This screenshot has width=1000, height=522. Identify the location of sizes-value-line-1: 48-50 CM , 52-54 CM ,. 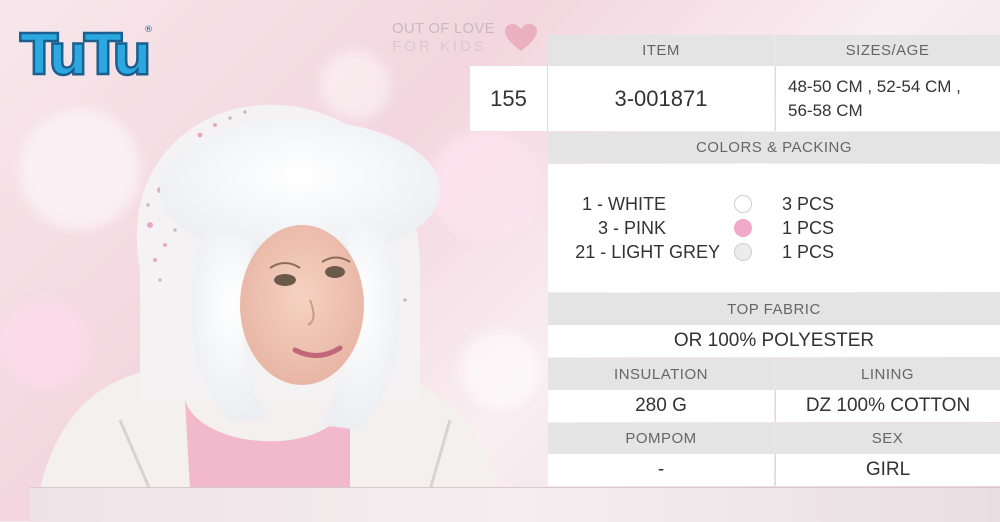
(874, 86).